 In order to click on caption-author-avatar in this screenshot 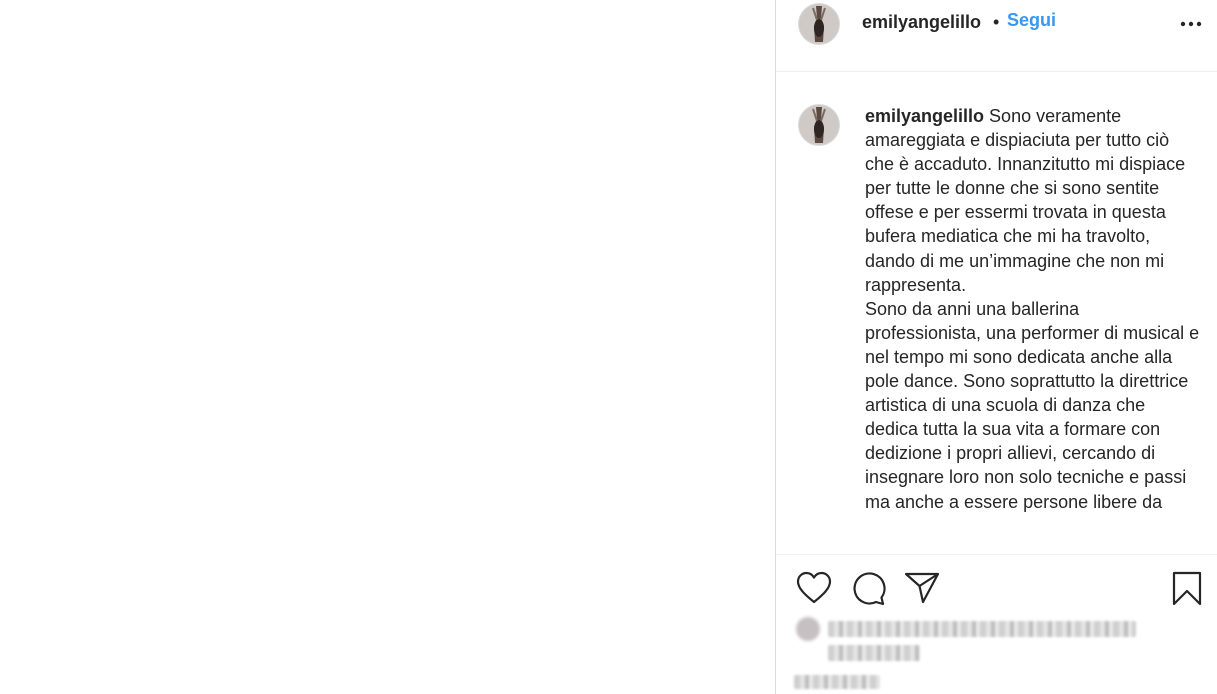, I will do `click(819, 125)`.